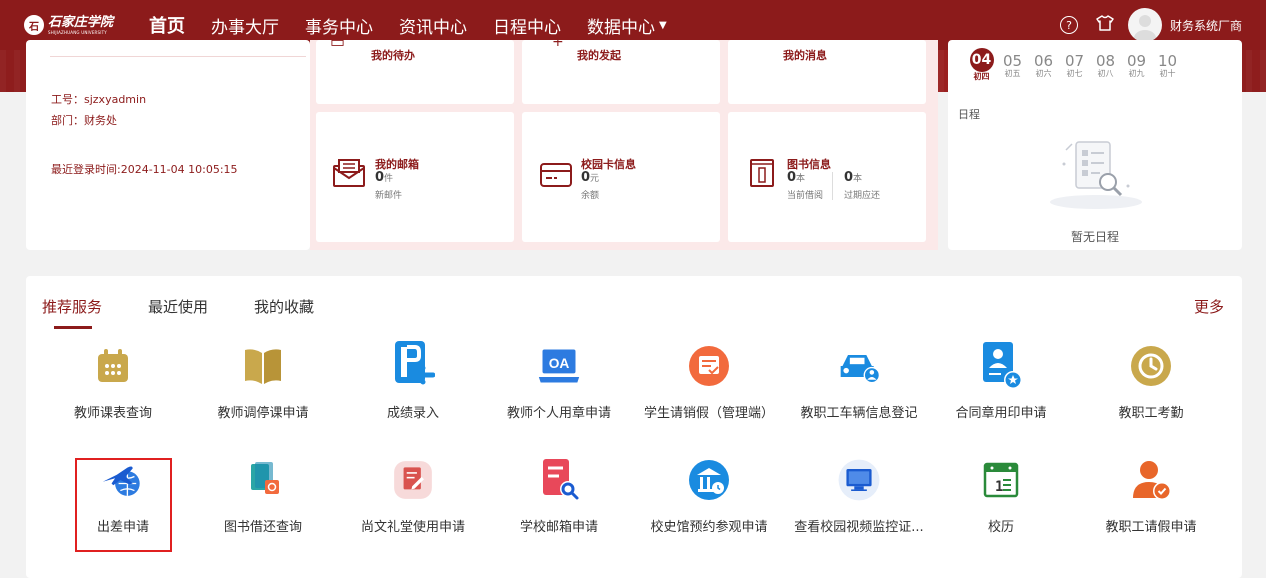 The height and width of the screenshot is (578, 1266). Describe the element at coordinates (805, 55) in the screenshot. I see `tile-label: 我的消息` at that location.